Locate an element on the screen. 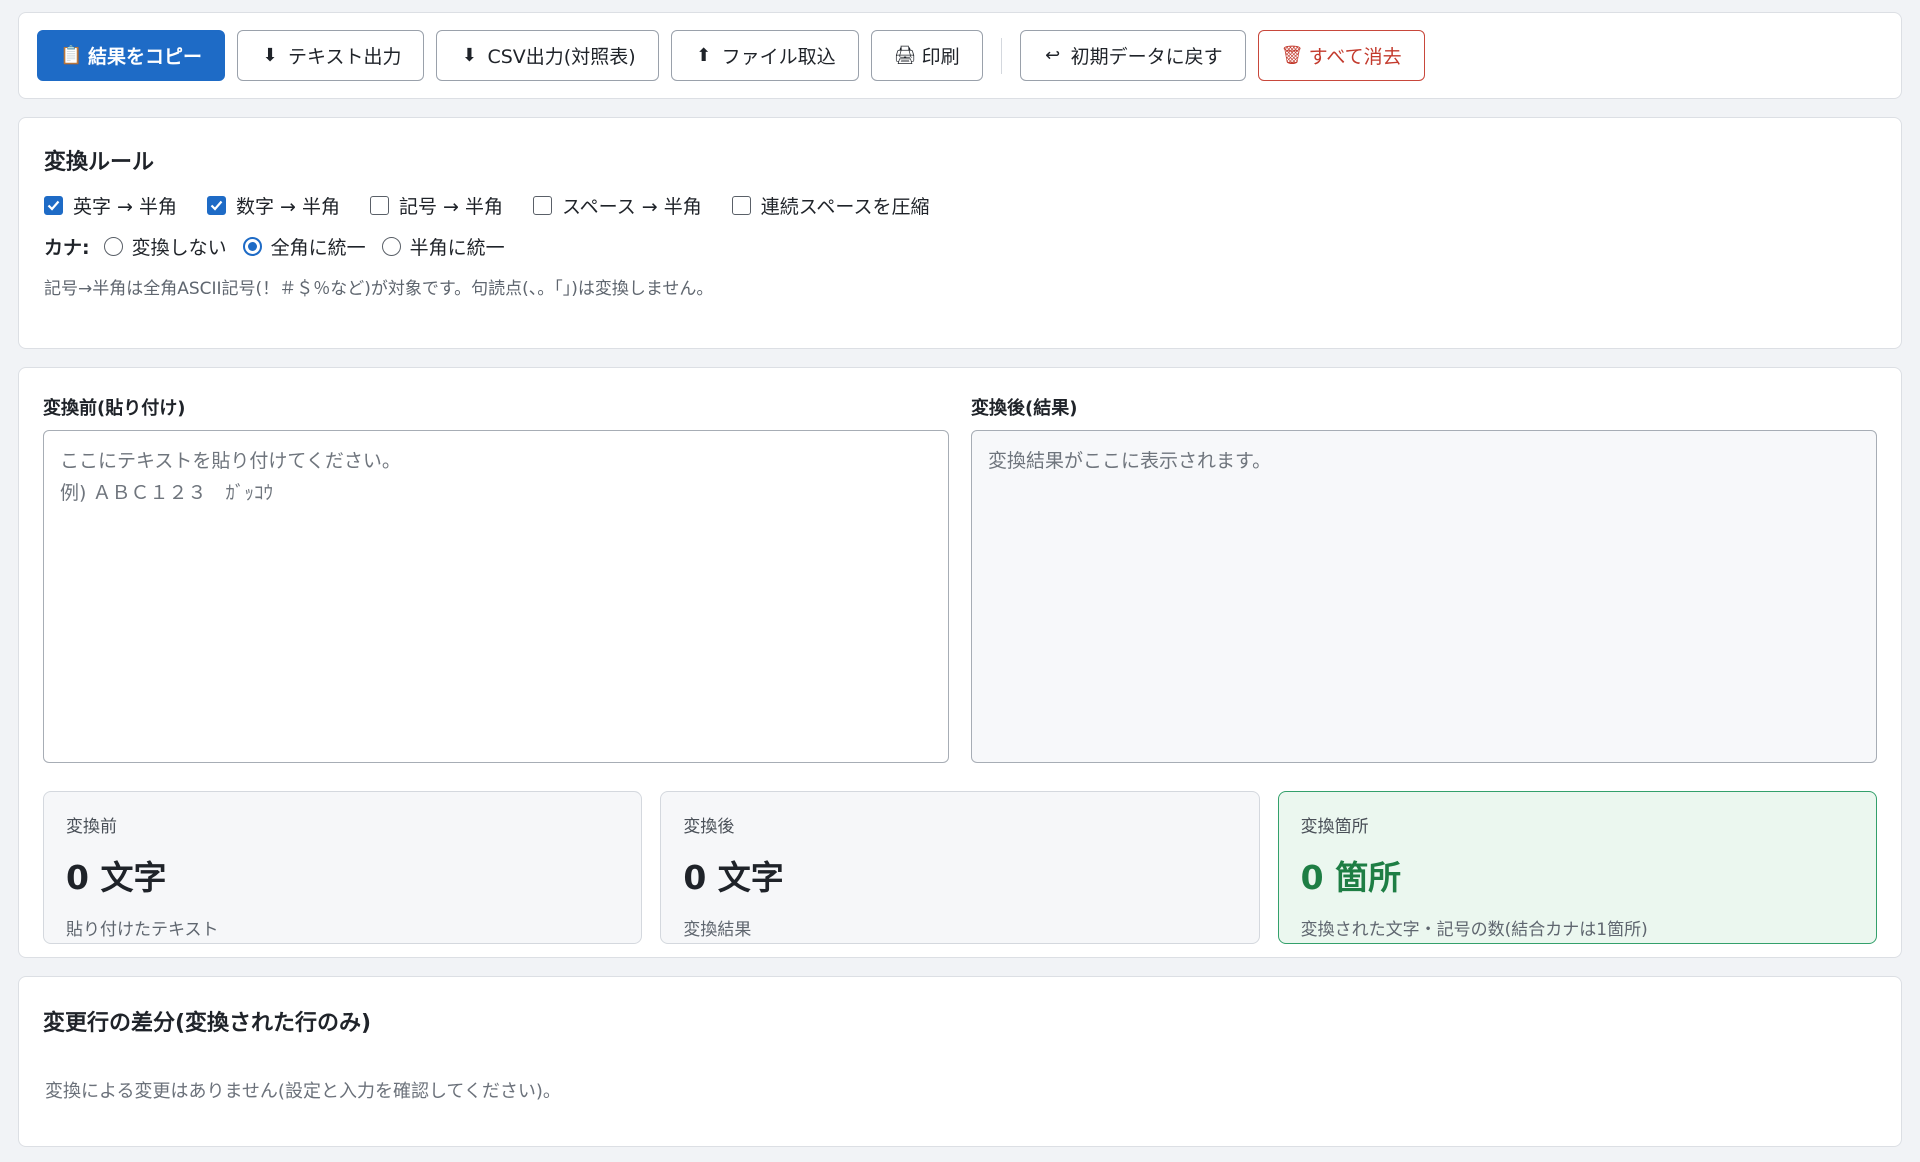 The image size is (1920, 1162). file-import-button: ⬆ ファイル取込 is located at coordinates (764, 55).